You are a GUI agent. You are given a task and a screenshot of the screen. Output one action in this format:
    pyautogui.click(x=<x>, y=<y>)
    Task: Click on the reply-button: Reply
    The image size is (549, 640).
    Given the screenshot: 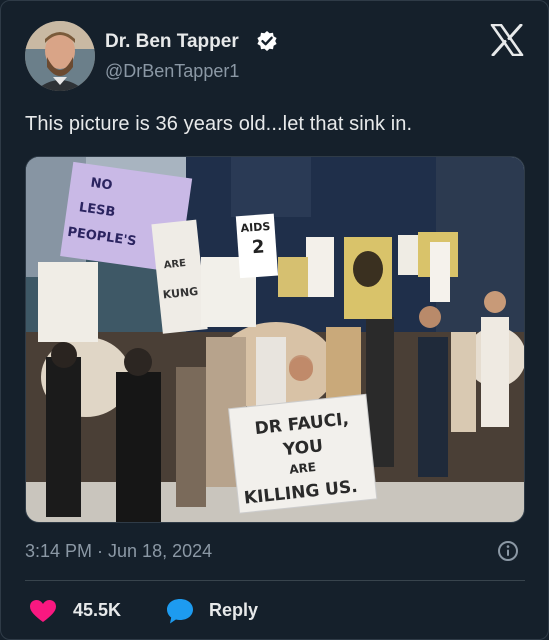 What is the action you would take?
    pyautogui.click(x=233, y=610)
    